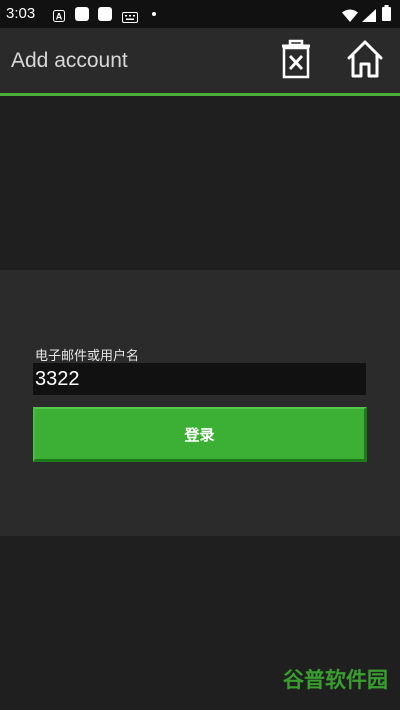 This screenshot has width=400, height=710. What do you see at coordinates (130, 17) in the screenshot?
I see `keyboard-icon` at bounding box center [130, 17].